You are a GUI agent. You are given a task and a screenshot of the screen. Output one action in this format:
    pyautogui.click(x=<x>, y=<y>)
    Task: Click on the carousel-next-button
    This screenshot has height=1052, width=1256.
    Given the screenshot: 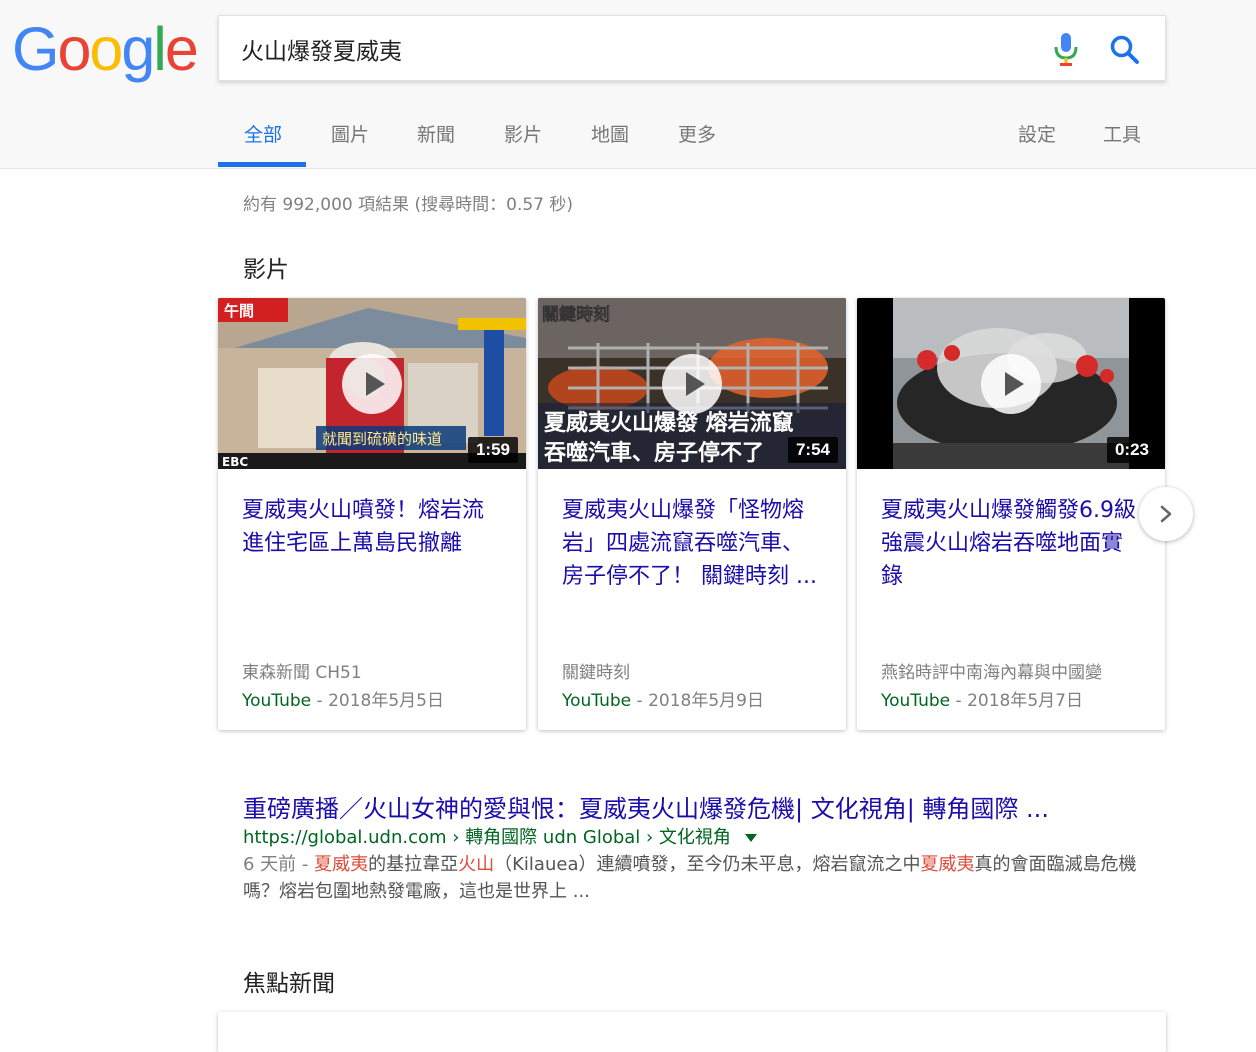 What is the action you would take?
    pyautogui.click(x=1166, y=514)
    